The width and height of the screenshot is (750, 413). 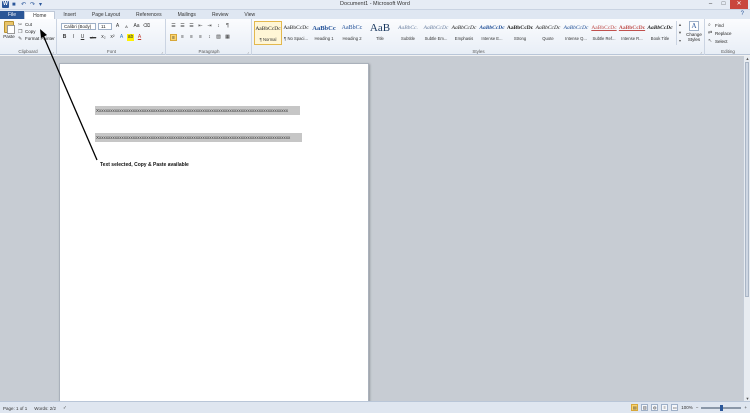 I want to click on minimize-button: –, so click(x=710, y=4).